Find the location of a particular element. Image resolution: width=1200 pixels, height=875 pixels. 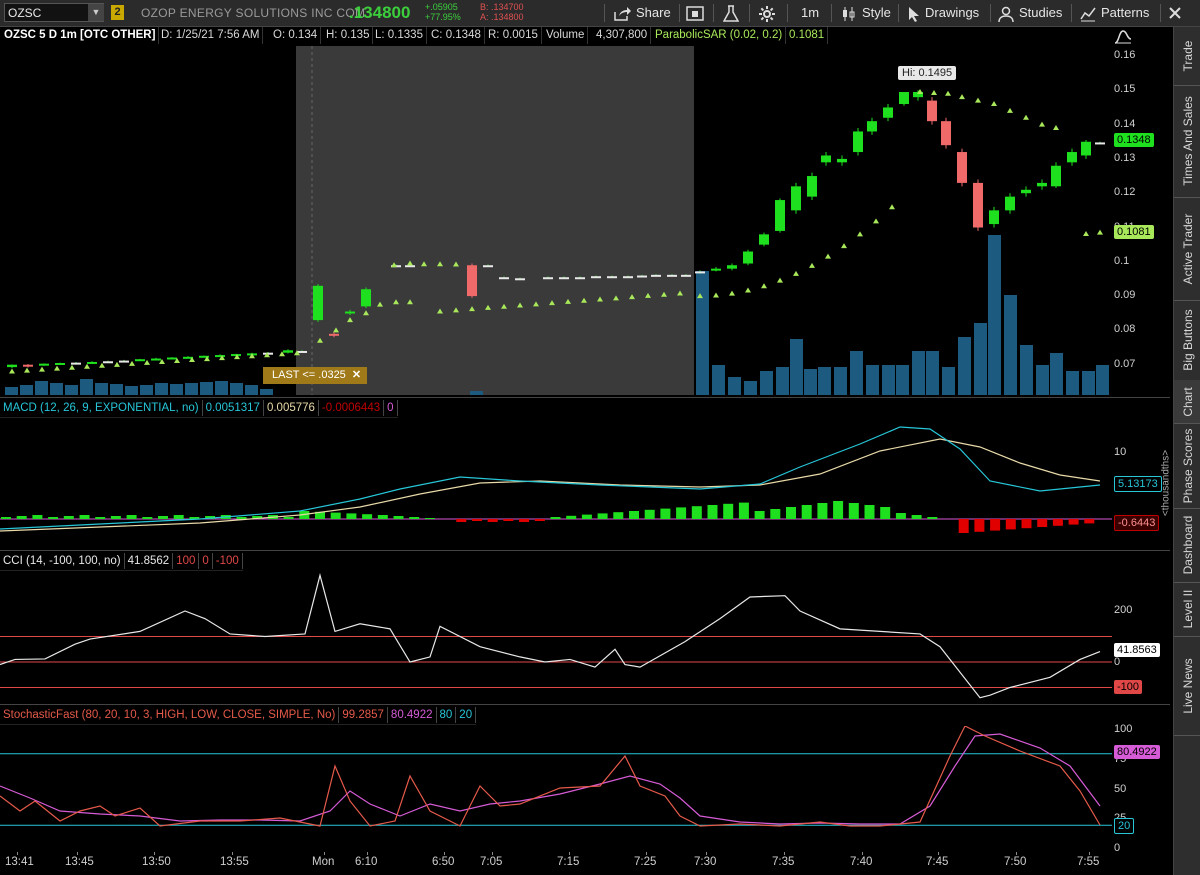

right-tab-phase-scores: Phase Scores is located at coordinates (1187, 466).